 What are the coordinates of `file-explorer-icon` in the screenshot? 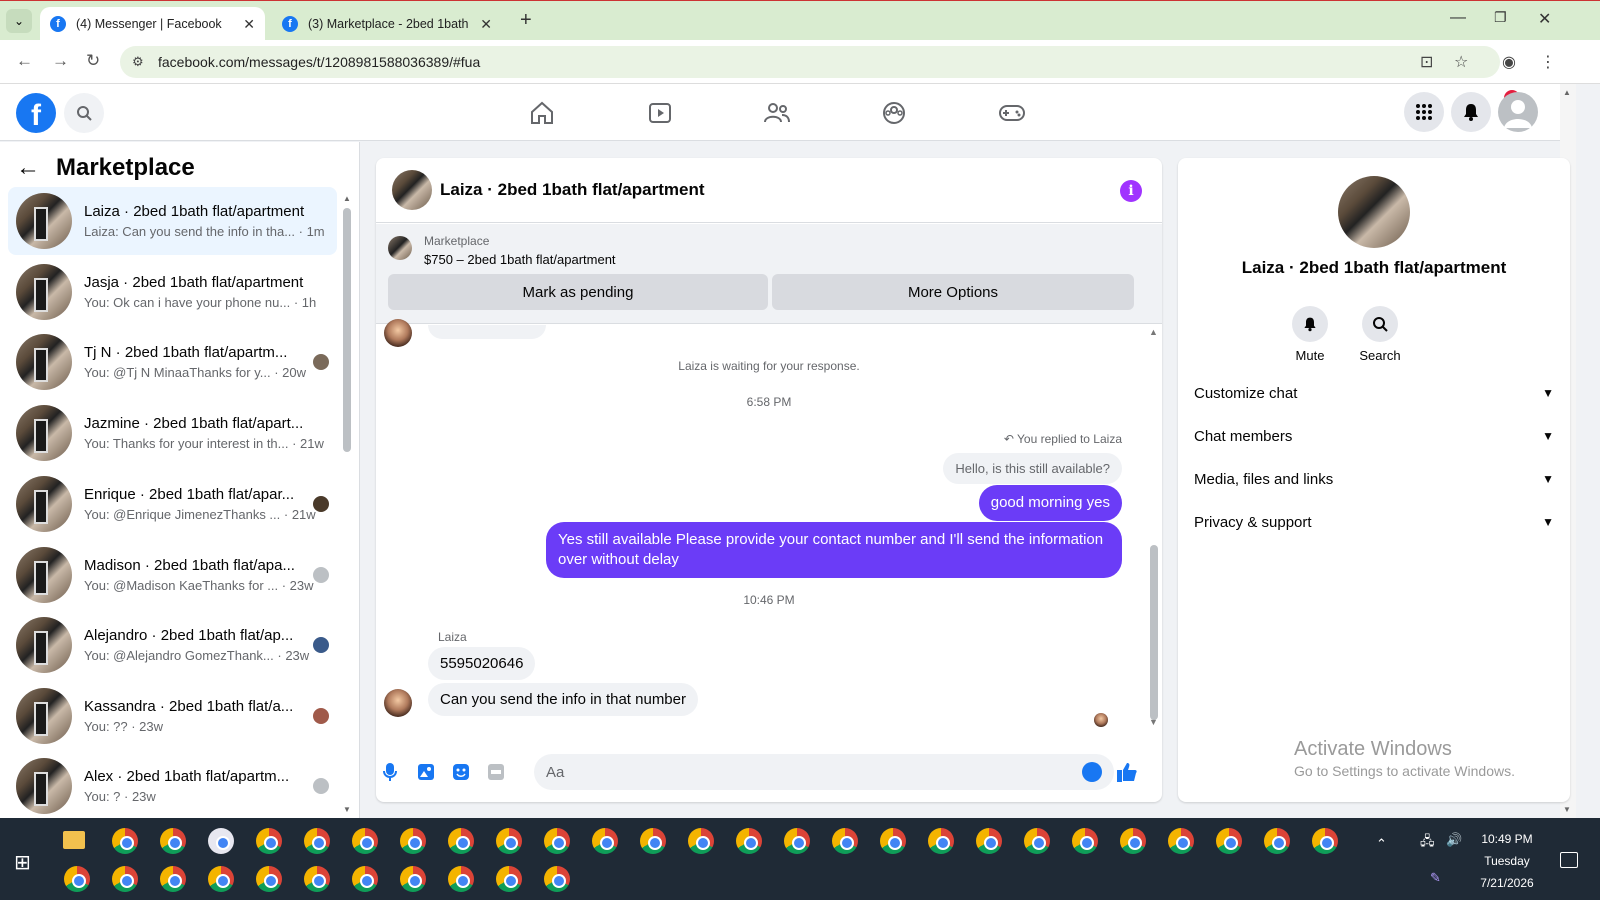 It's located at (74, 840).